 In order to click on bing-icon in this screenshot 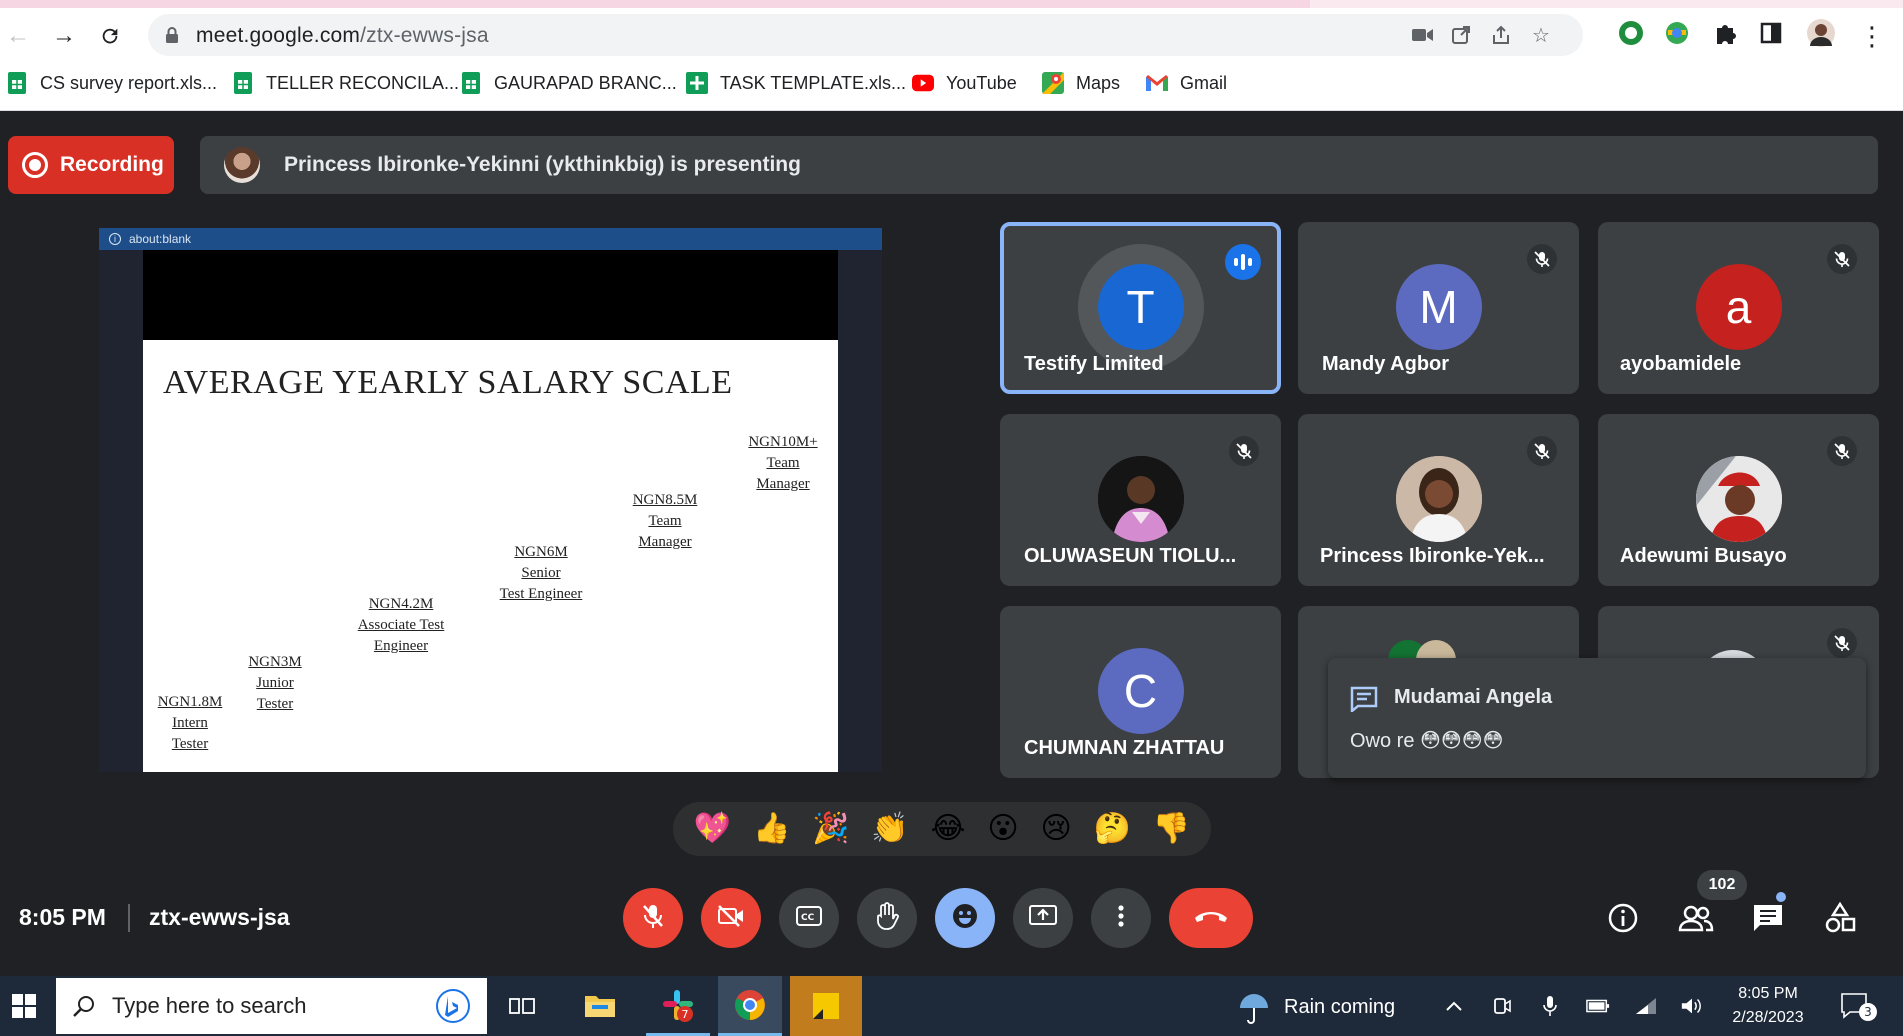, I will do `click(453, 1009)`.